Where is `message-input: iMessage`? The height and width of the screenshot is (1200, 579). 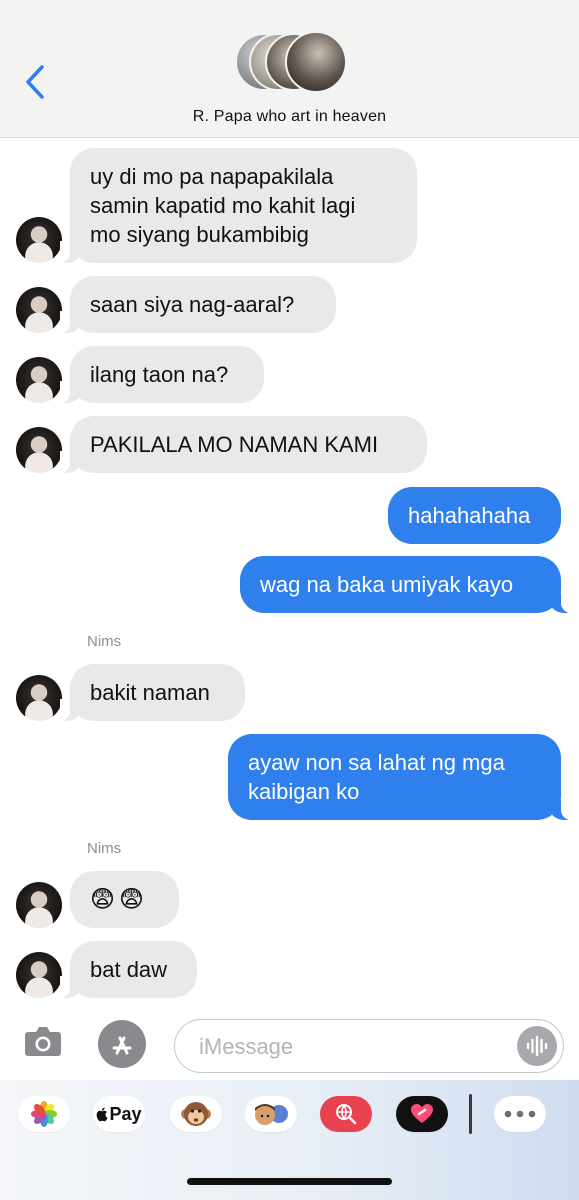
message-input: iMessage is located at coordinates (369, 1046).